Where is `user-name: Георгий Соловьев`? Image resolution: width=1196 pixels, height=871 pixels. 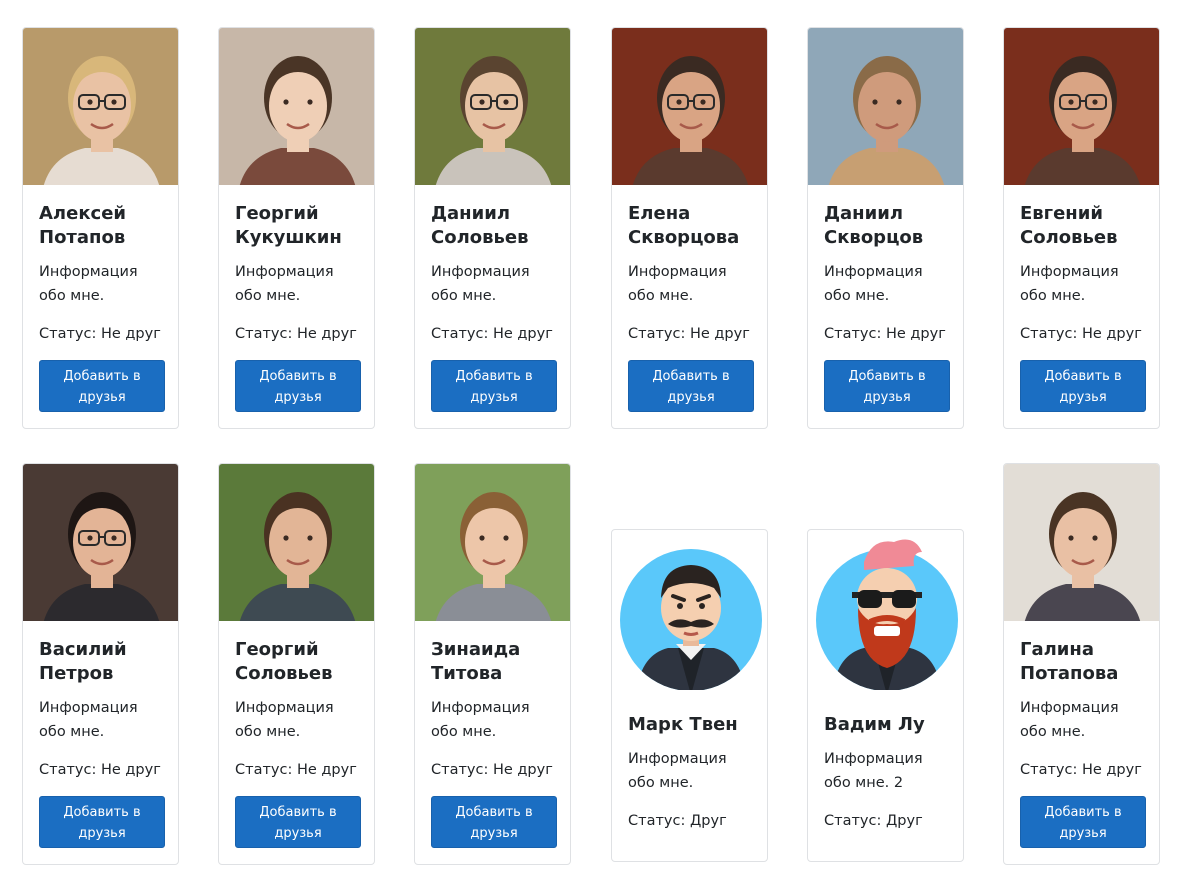
user-name: Георгий Соловьев is located at coordinates (284, 661).